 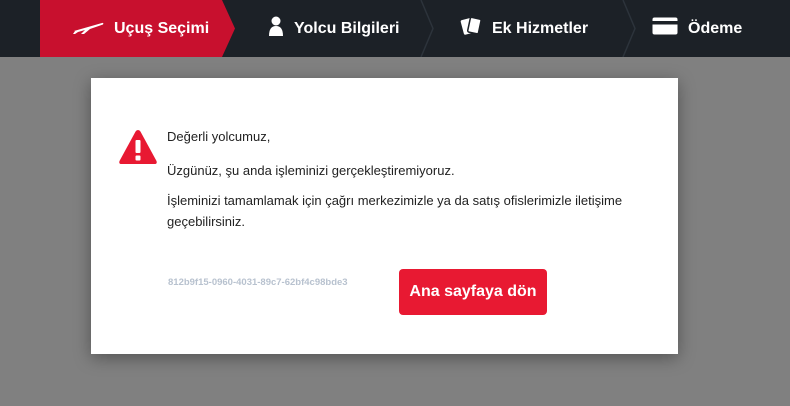 What do you see at coordinates (715, 28) in the screenshot?
I see `step-label: Ödeme` at bounding box center [715, 28].